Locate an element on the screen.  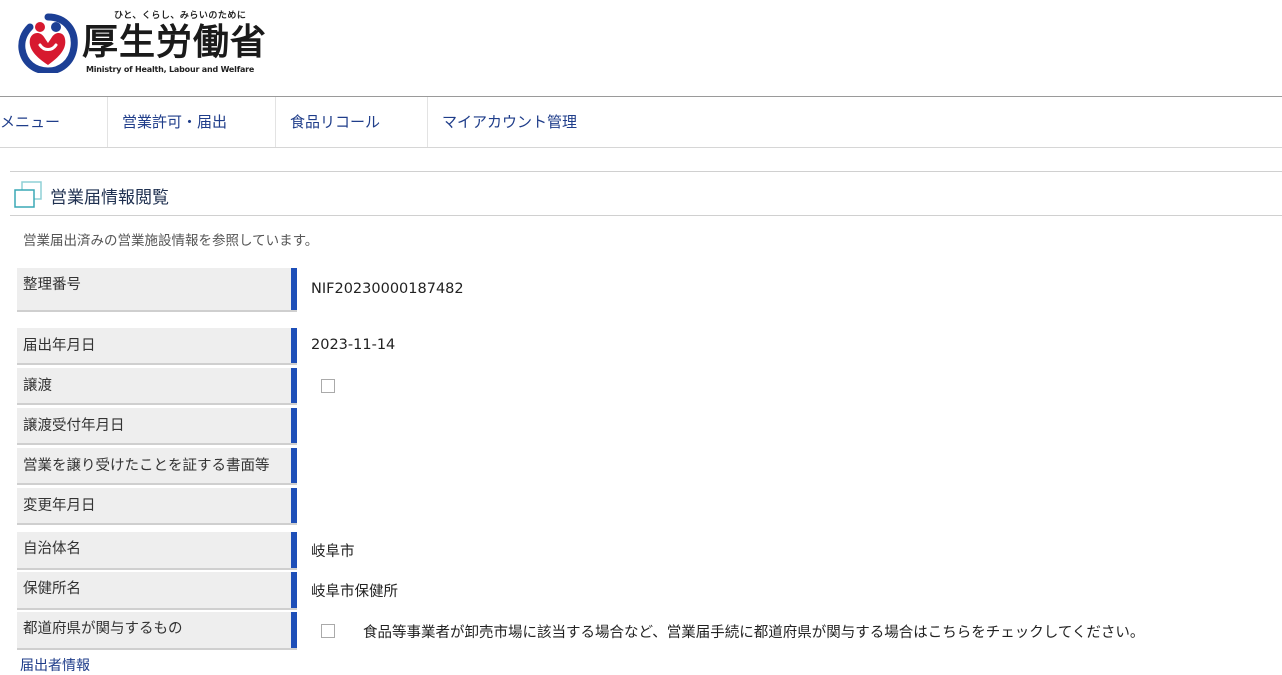
joto-checkbox is located at coordinates (328, 386).